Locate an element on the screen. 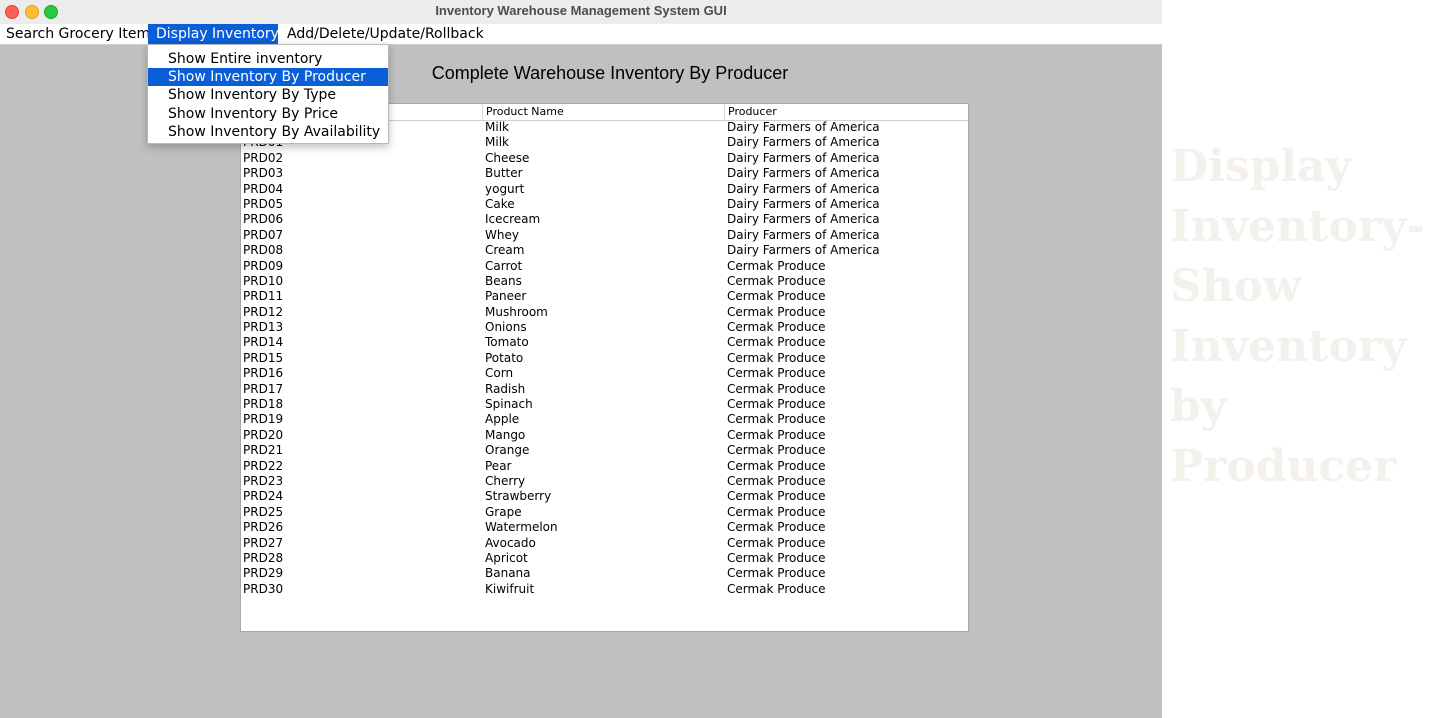 The height and width of the screenshot is (718, 1436). table-row: PRD28 Apricot Cermak Produce is located at coordinates (604, 558).